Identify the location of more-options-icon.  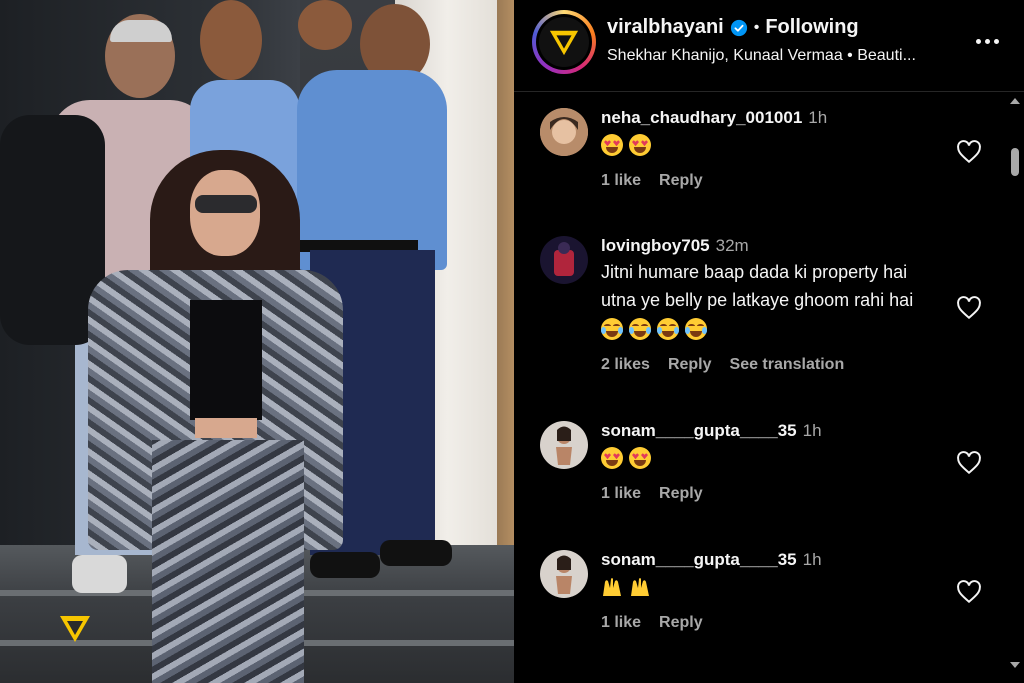
(987, 41).